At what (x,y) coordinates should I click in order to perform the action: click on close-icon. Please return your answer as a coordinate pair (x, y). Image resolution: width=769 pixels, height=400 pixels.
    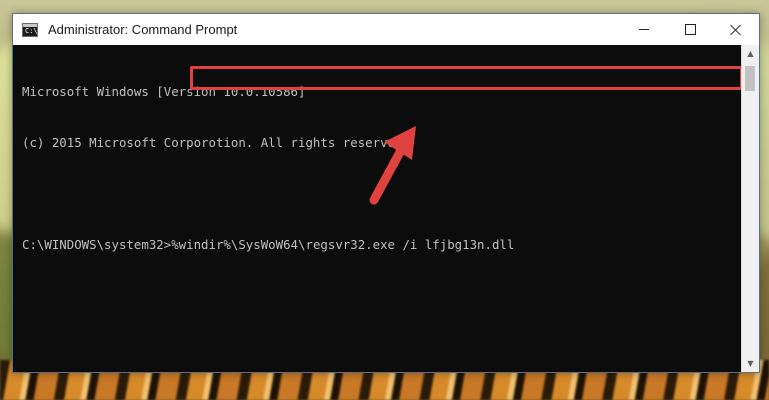
    Looking at the image, I should click on (736, 30).